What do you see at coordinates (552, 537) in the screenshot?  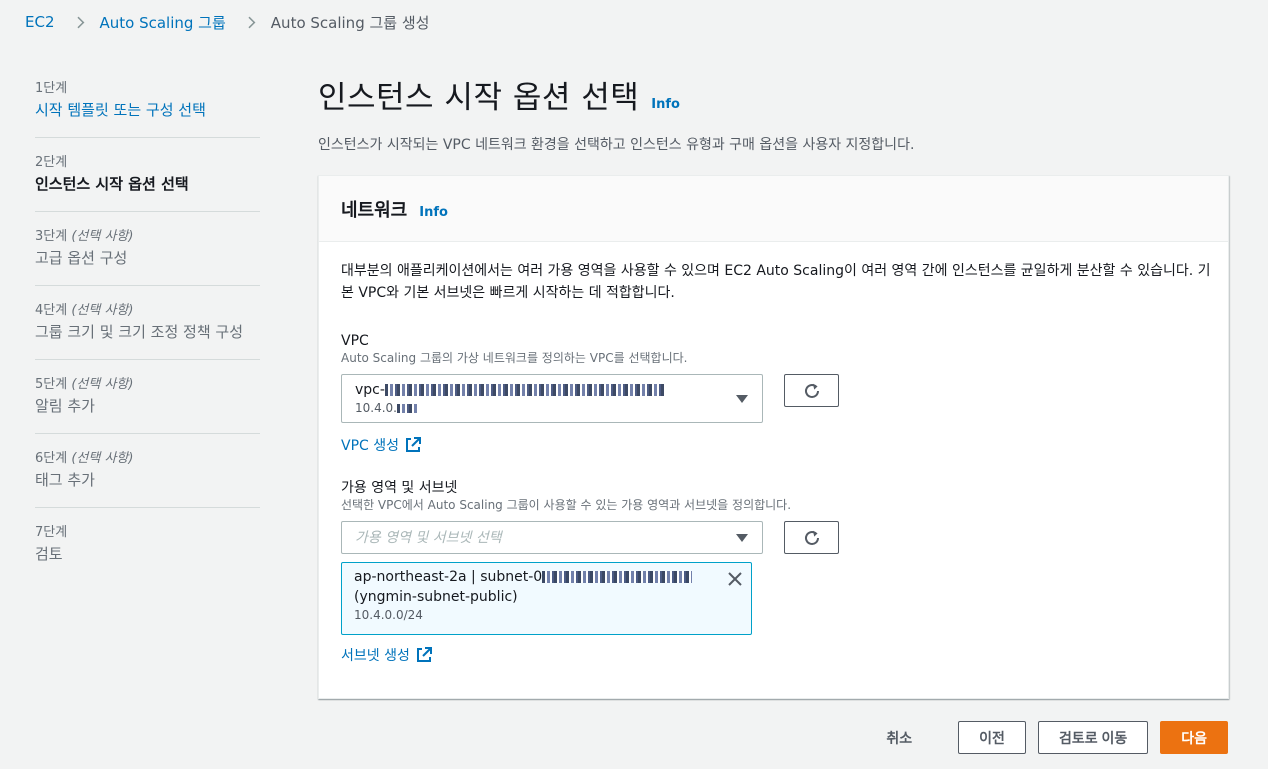 I see `az-subnet-select: 가용 영역 및 서브넷 선택` at bounding box center [552, 537].